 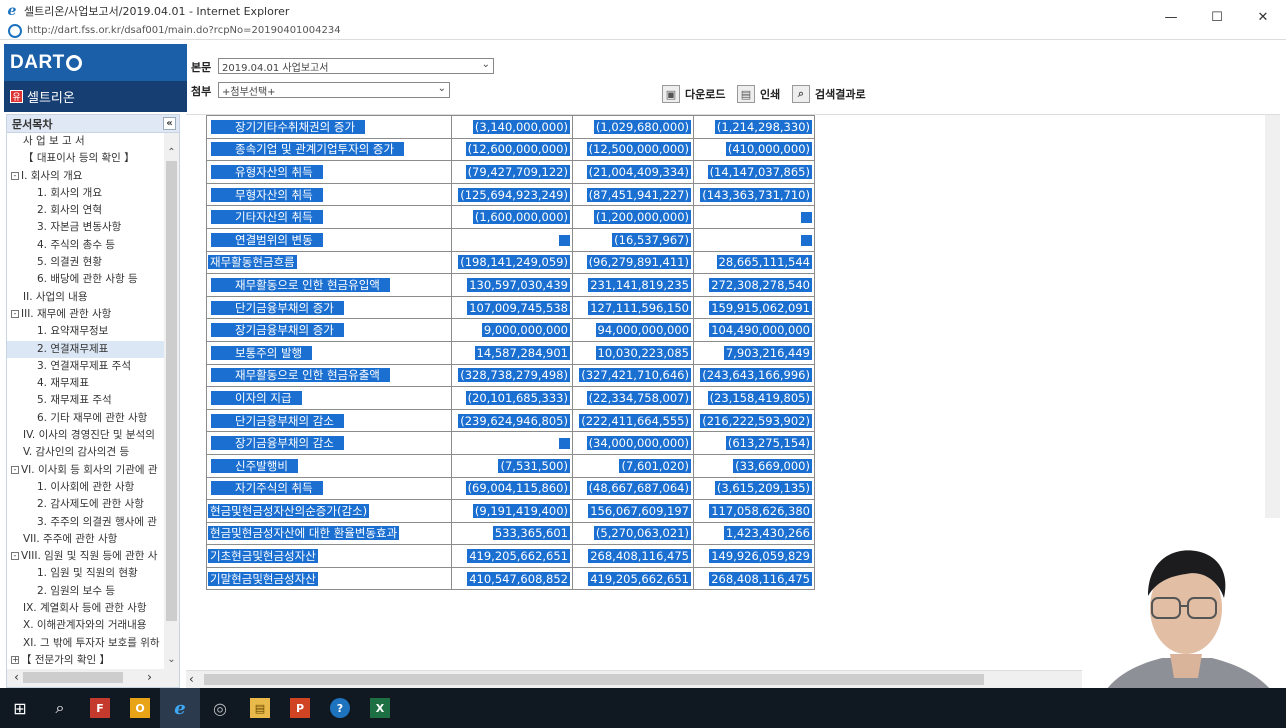 What do you see at coordinates (86, 262) in the screenshot?
I see `toc-item: 5. 의결권 현황` at bounding box center [86, 262].